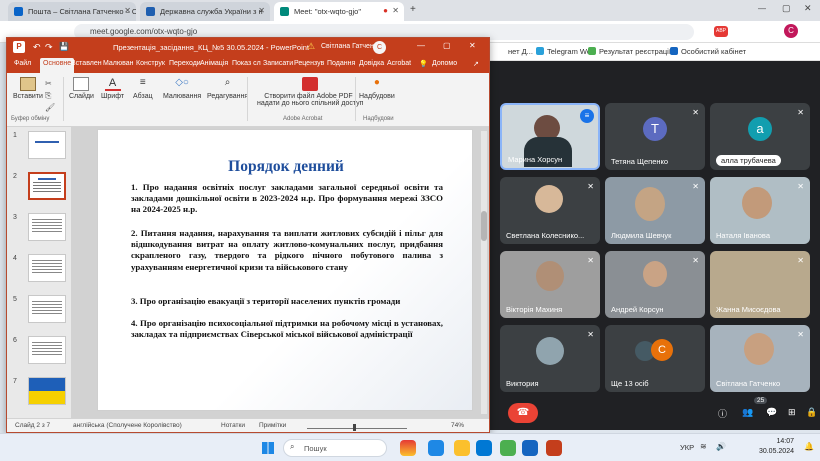 The width and height of the screenshot is (820, 461). Describe the element at coordinates (655, 358) in the screenshot. I see `more-participants-tile: С Ще 13 осіб` at that location.